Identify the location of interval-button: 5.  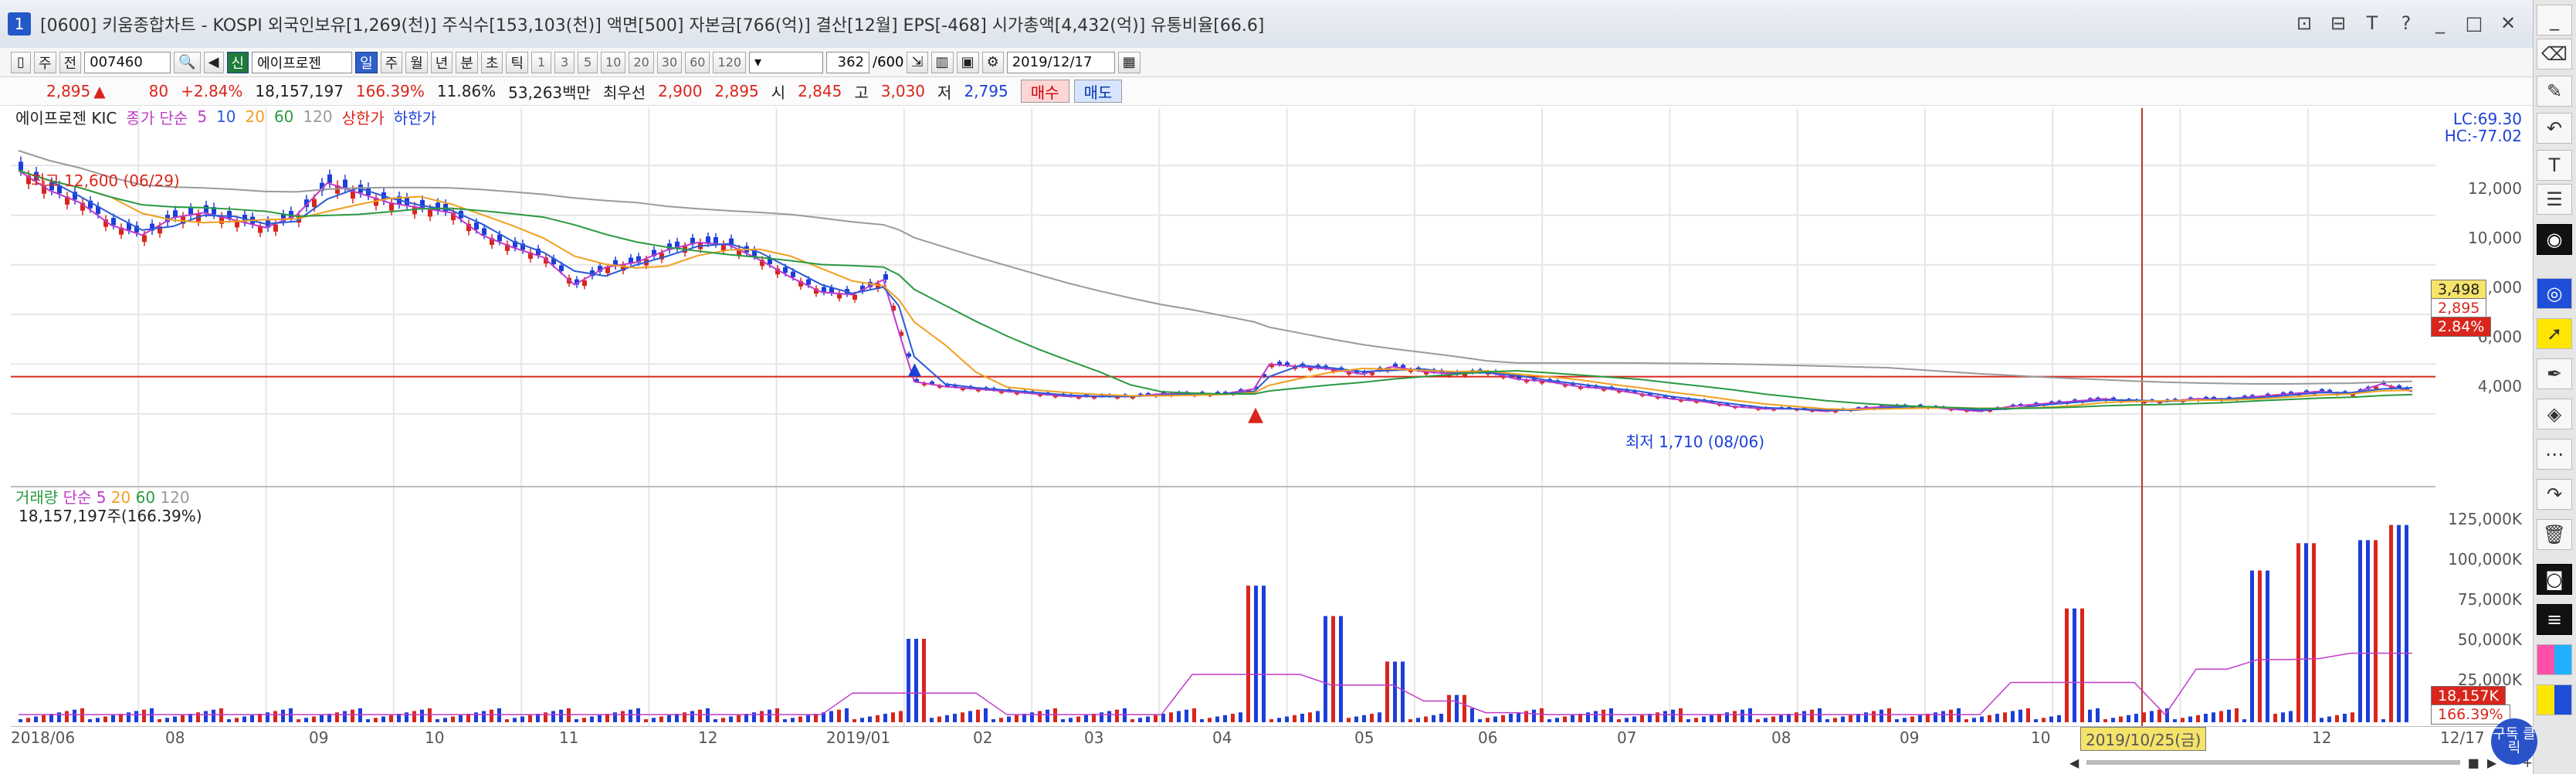
(588, 62).